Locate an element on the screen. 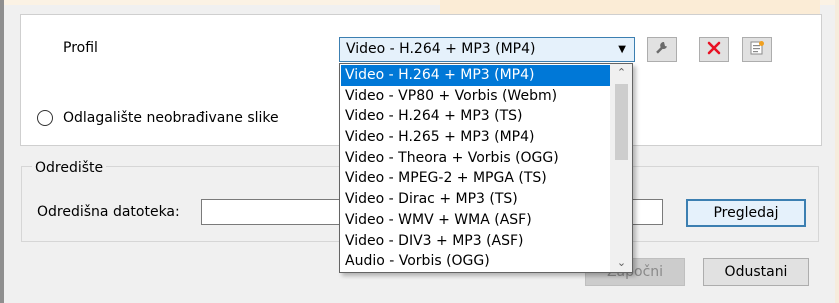 This screenshot has height=303, width=839. profile-select-value: Video - H.264 + MP3 (MP4) is located at coordinates (441, 49).